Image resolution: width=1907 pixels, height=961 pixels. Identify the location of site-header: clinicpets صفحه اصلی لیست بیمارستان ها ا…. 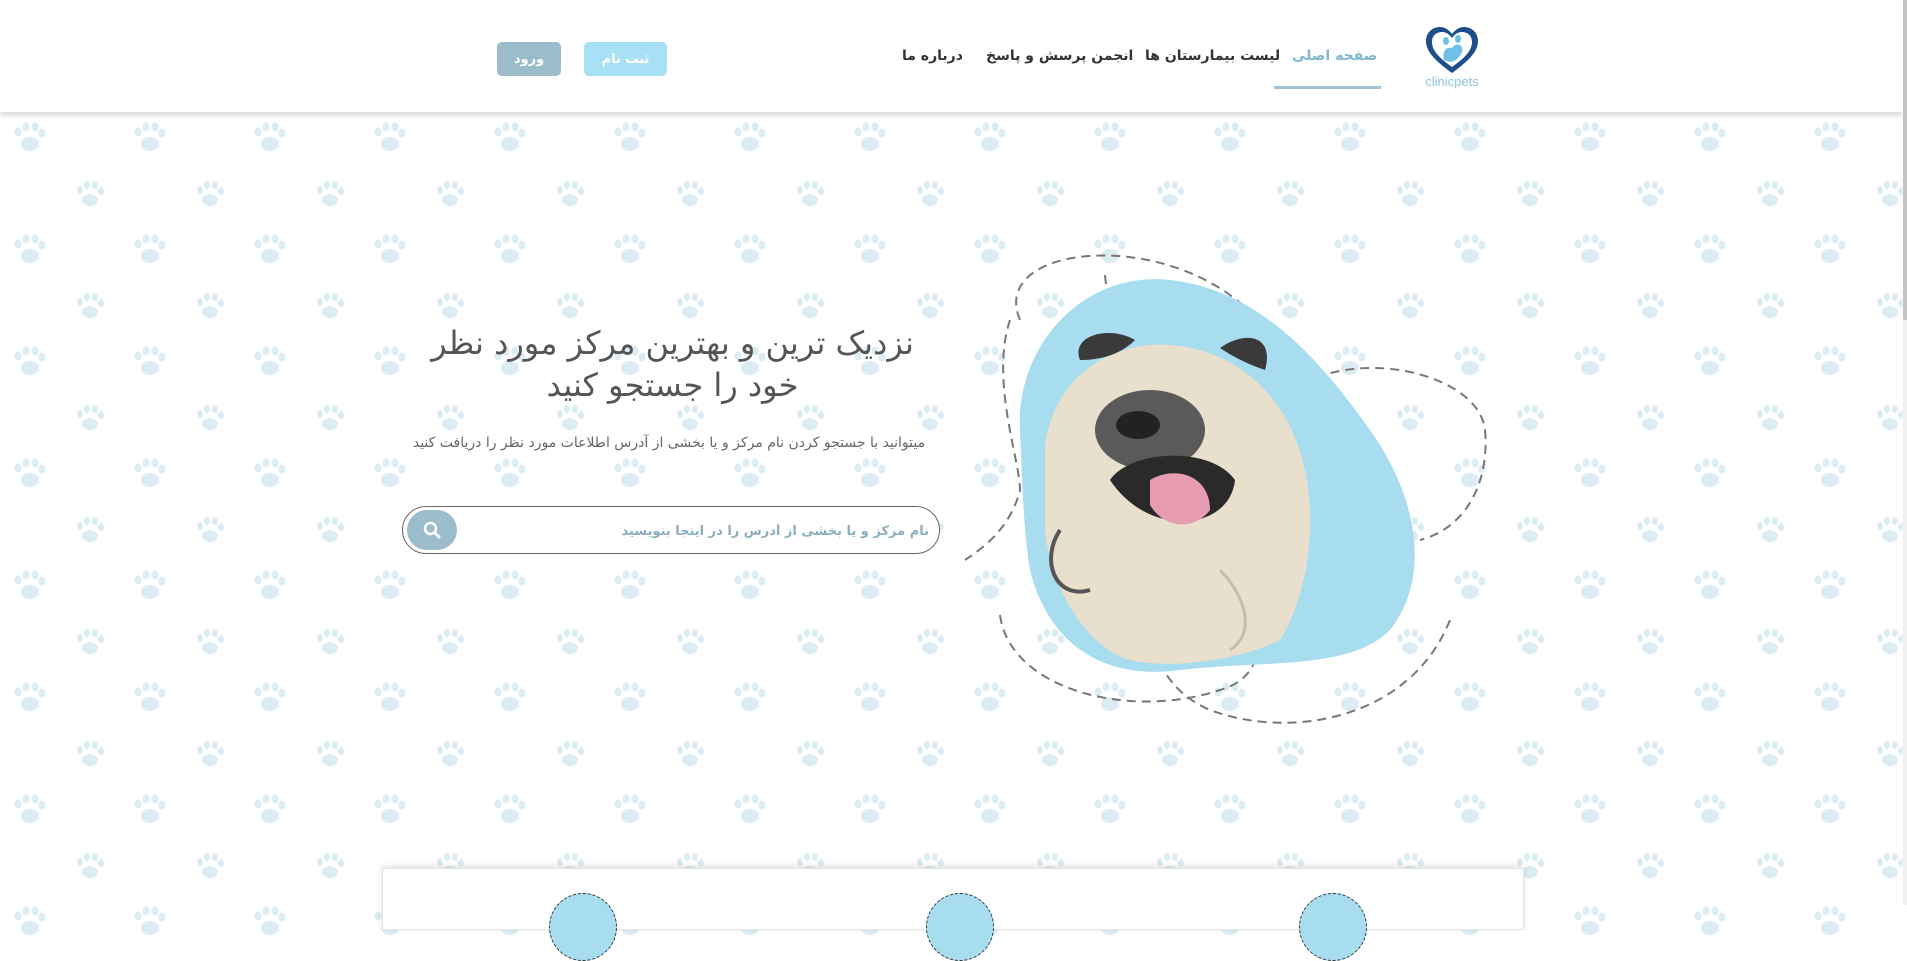
(951, 56).